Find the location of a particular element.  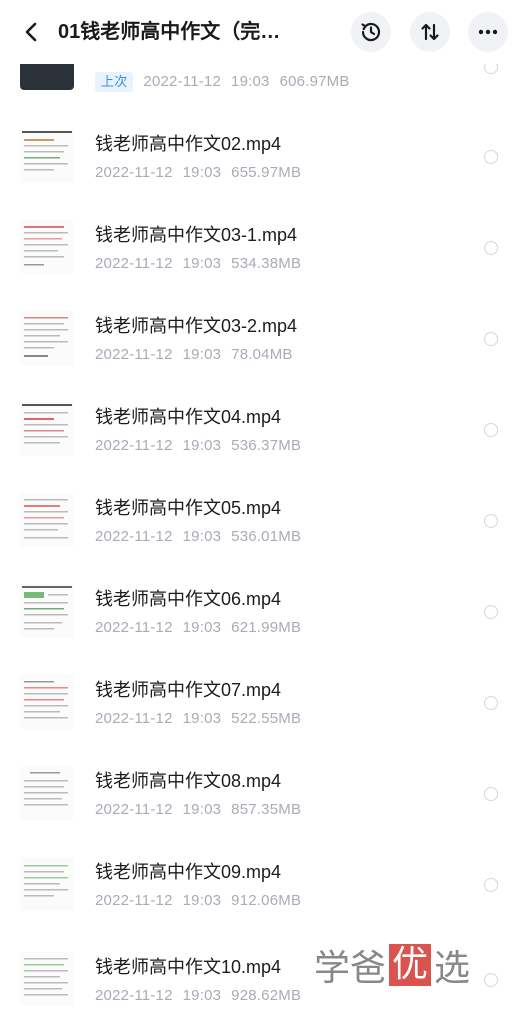

more-button is located at coordinates (488, 32).